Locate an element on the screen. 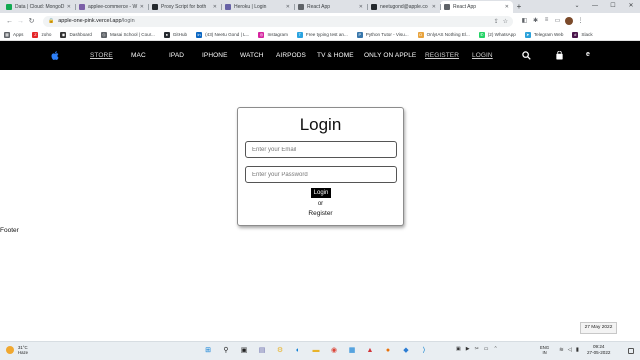 The image size is (640, 360). profile-avatar is located at coordinates (569, 21).